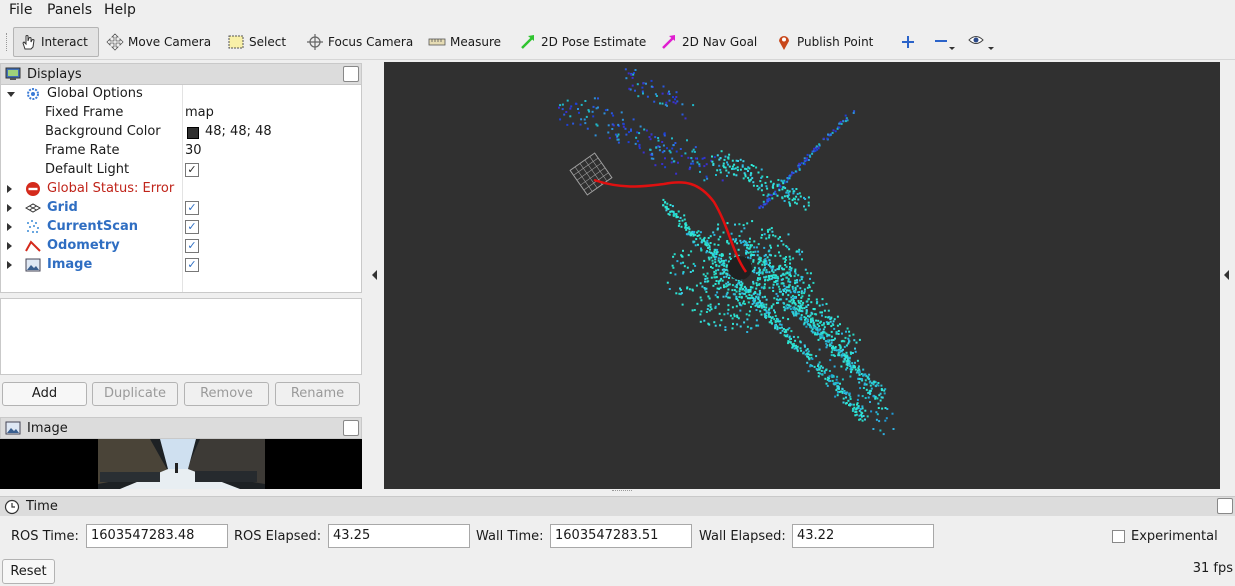  I want to click on ruler-icon, so click(437, 42).